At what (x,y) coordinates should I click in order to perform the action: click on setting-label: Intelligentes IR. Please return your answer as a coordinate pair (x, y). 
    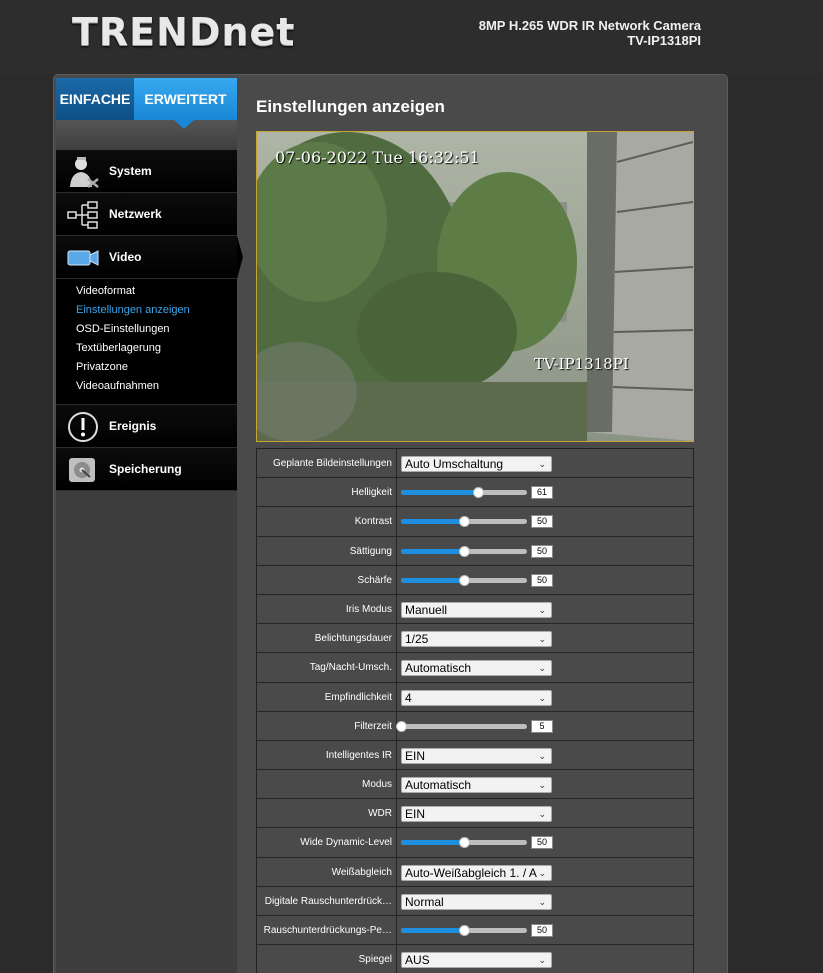
    Looking at the image, I should click on (327, 755).